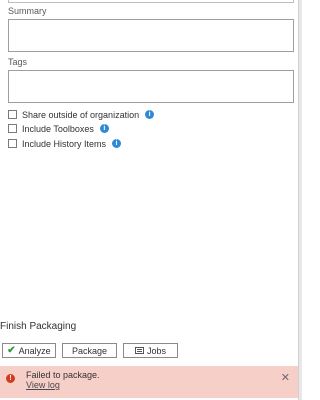 Image resolution: width=320 pixels, height=400 pixels. I want to click on history-checkbox, so click(12, 143).